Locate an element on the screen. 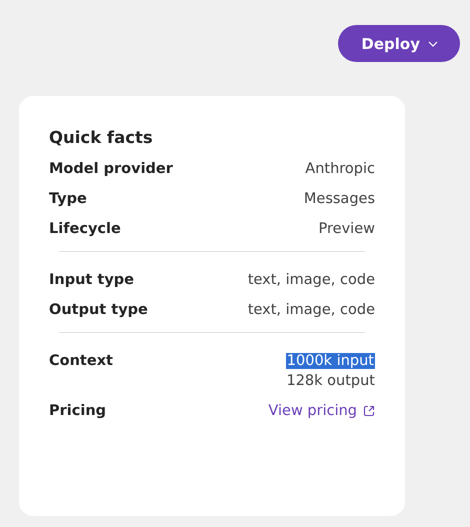 This screenshot has height=527, width=470. fact-label: Type is located at coordinates (68, 199).